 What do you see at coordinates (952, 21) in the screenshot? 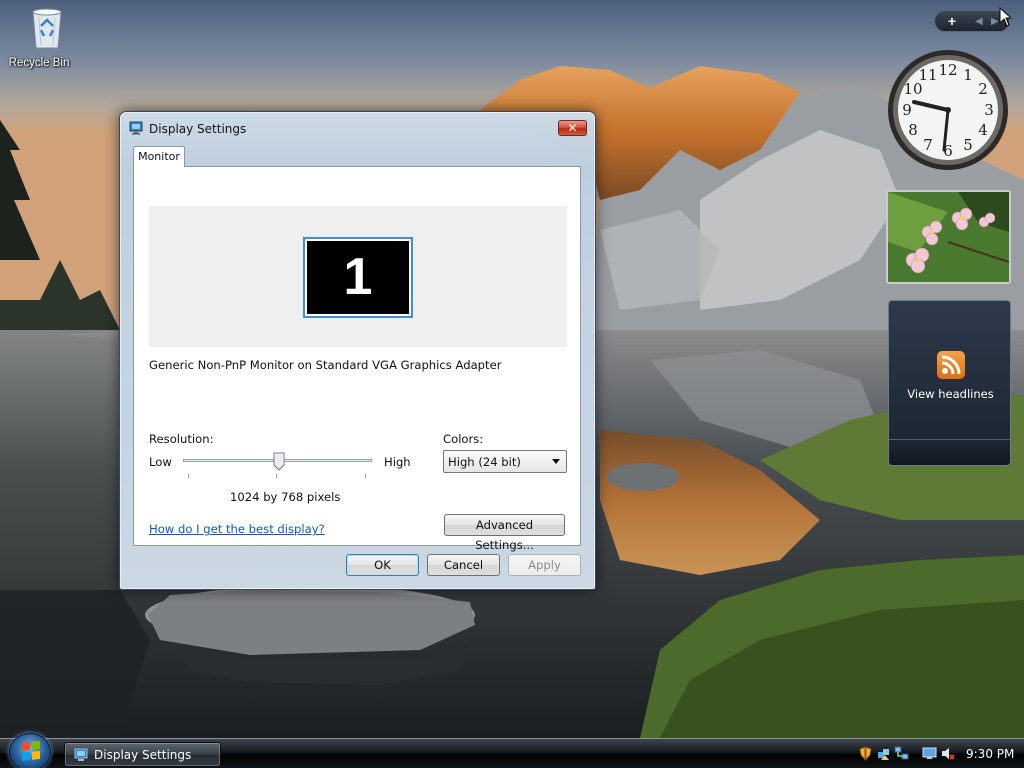
I see `add-gadget-button: +` at bounding box center [952, 21].